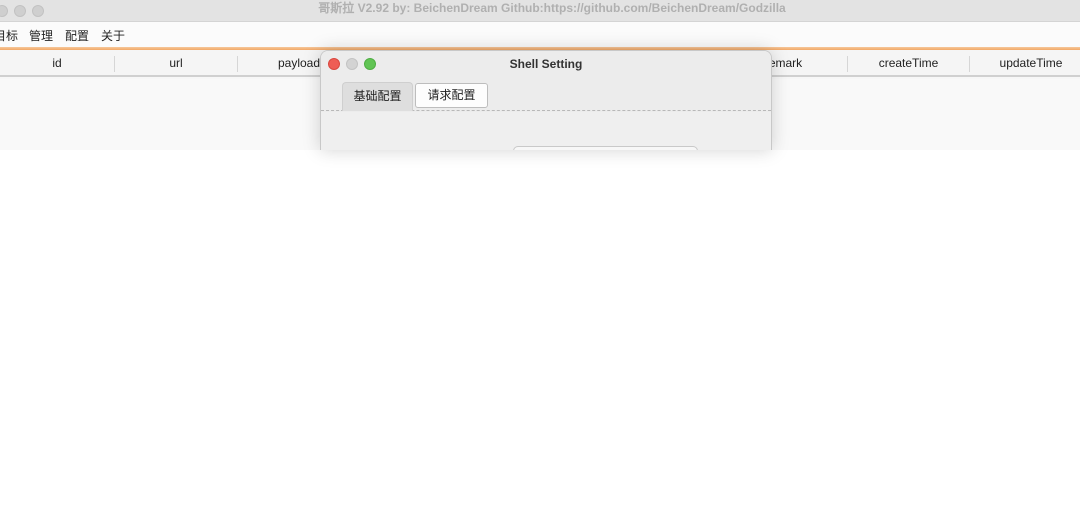  I want to click on dialog-tabs: 基础配置 请求配置, so click(546, 94).